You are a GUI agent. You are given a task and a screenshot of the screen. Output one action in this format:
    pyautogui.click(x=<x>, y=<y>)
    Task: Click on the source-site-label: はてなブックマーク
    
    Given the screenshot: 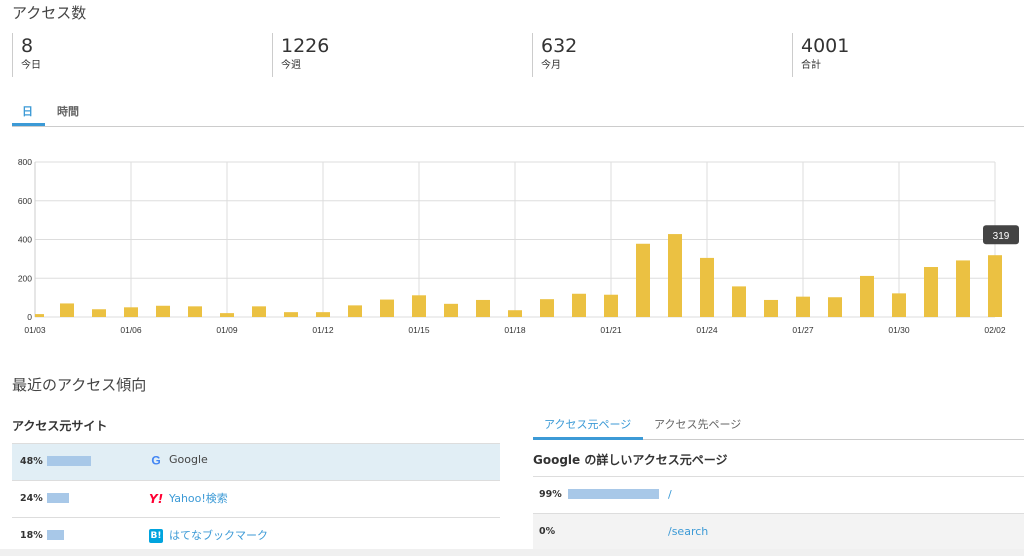 What is the action you would take?
    pyautogui.click(x=218, y=535)
    